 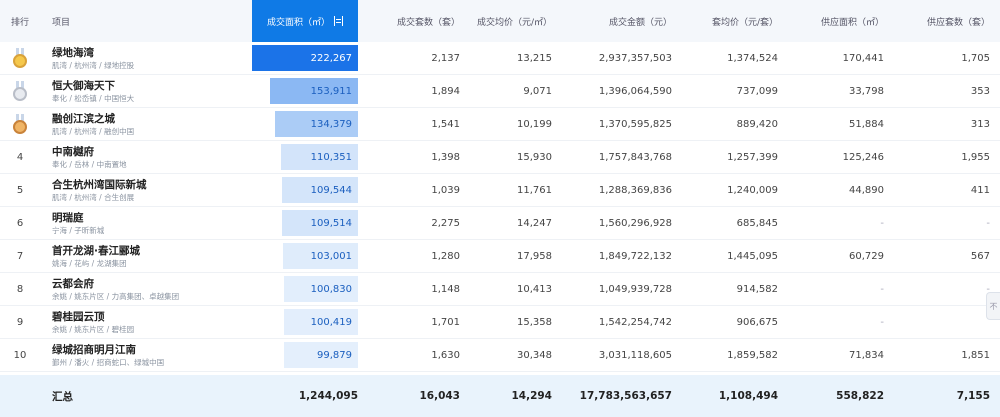 What do you see at coordinates (305, 190) in the screenshot?
I see `area-cell: 109,544` at bounding box center [305, 190].